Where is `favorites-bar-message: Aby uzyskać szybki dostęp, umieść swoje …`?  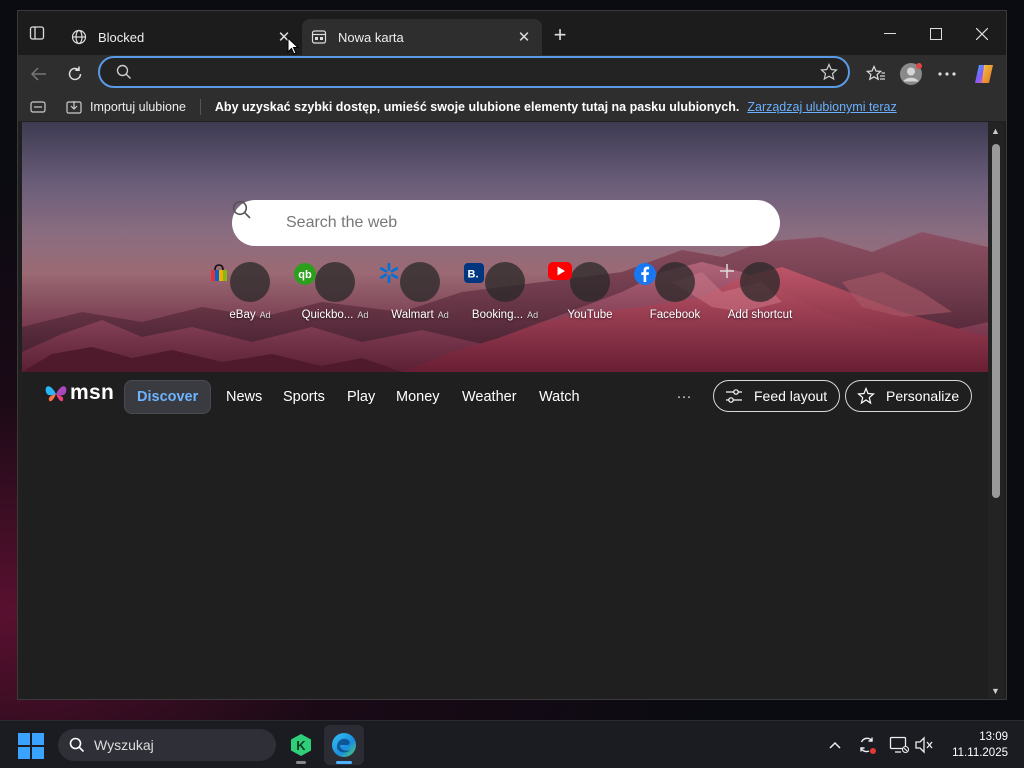 favorites-bar-message: Aby uzyskać szybki dostęp, umieść swoje … is located at coordinates (477, 107).